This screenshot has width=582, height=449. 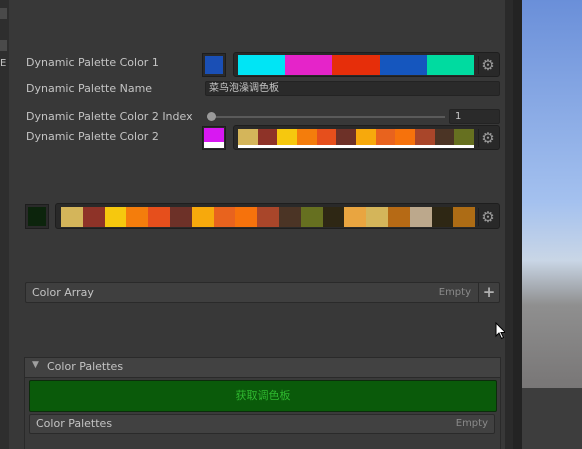 I want to click on color2-swatch-fill, so click(x=214, y=135).